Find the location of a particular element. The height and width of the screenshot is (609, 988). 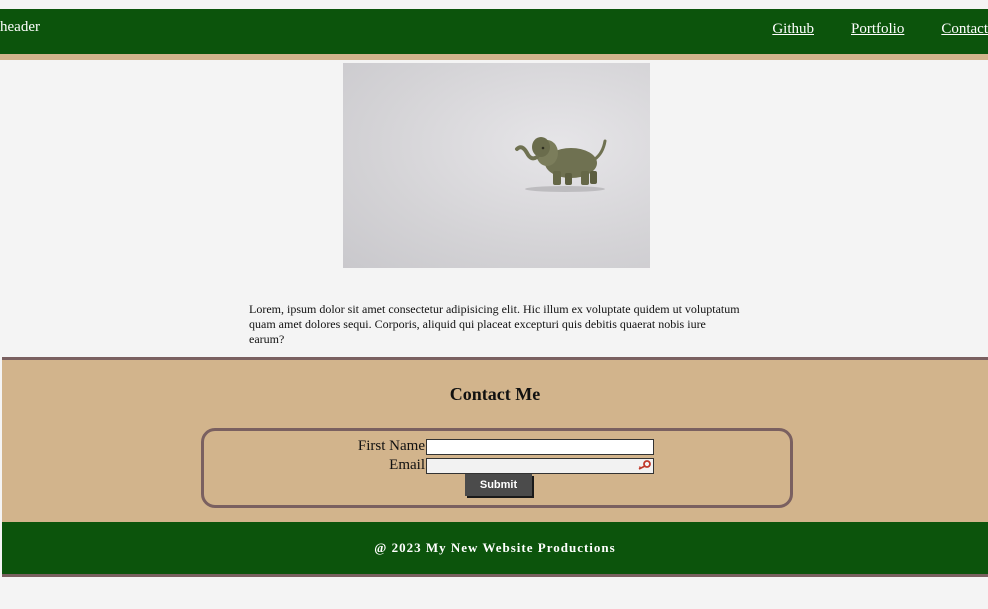

email-label: Email is located at coordinates (407, 465).